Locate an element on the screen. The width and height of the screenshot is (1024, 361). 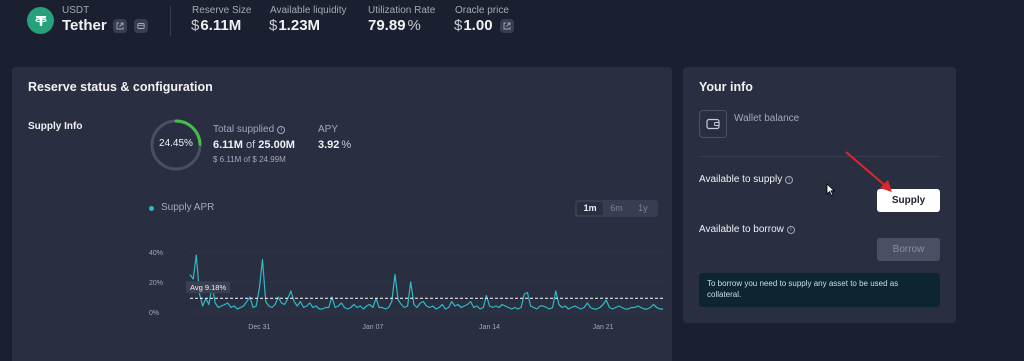
mouse-cursor-icon is located at coordinates (830, 189).